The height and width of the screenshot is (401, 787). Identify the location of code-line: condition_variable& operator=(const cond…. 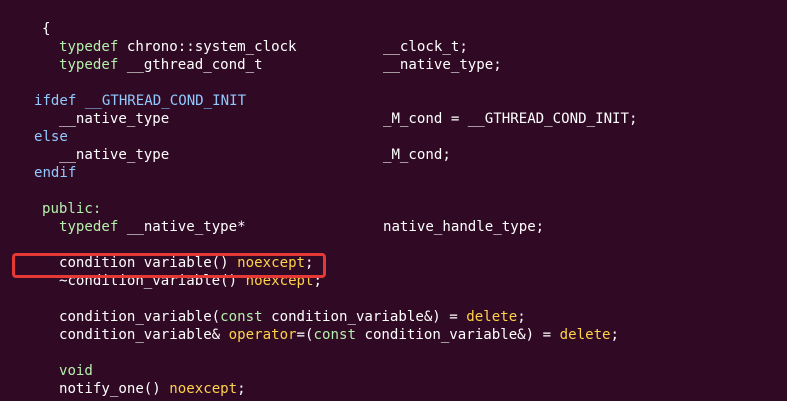
(322, 325).